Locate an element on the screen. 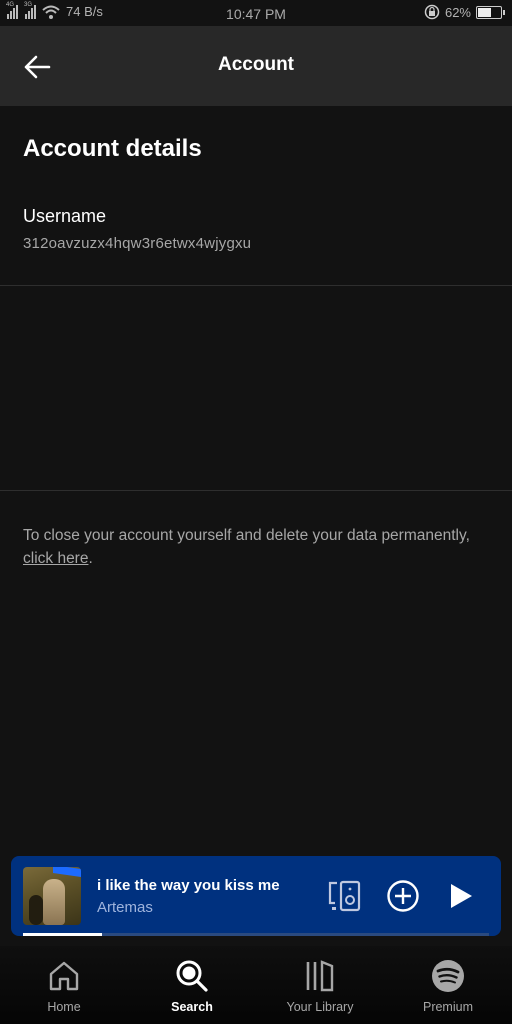  track-title: i like the way you kiss me is located at coordinates (188, 885).